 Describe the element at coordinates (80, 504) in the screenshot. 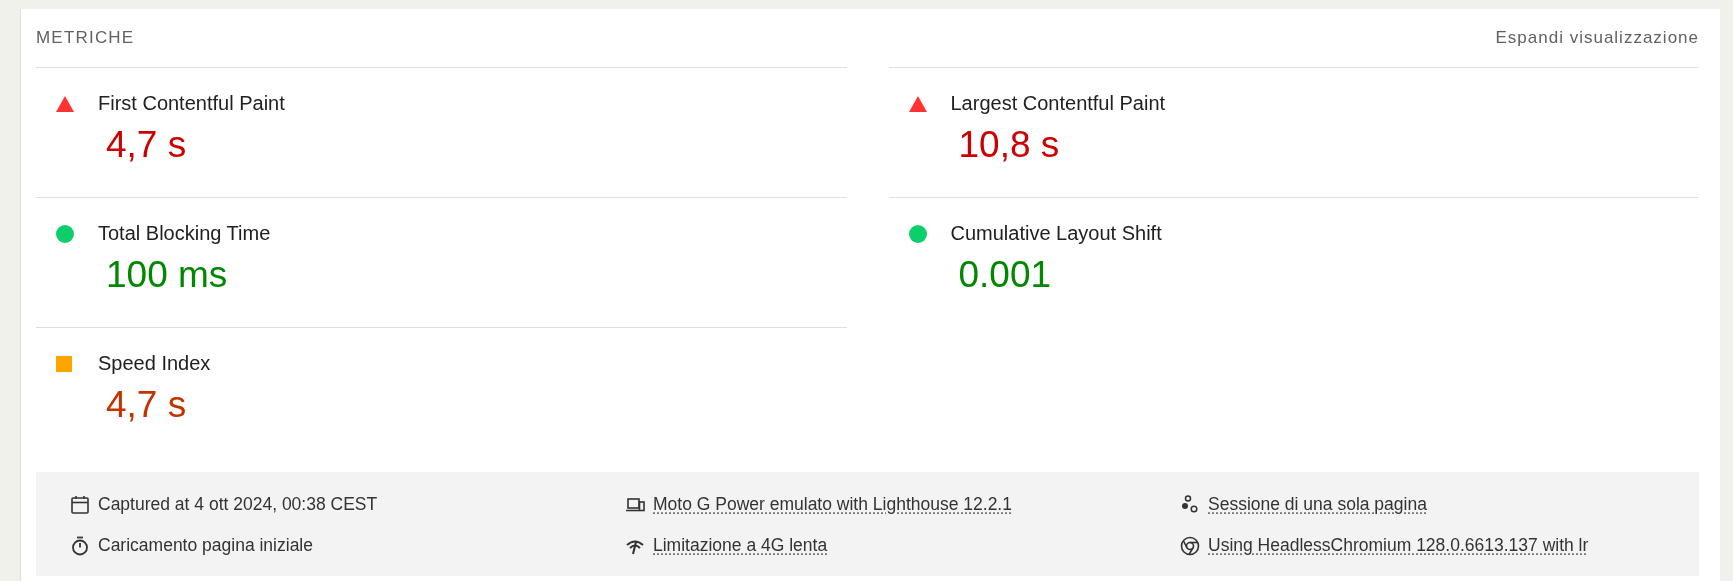

I see `calendar-icon` at that location.